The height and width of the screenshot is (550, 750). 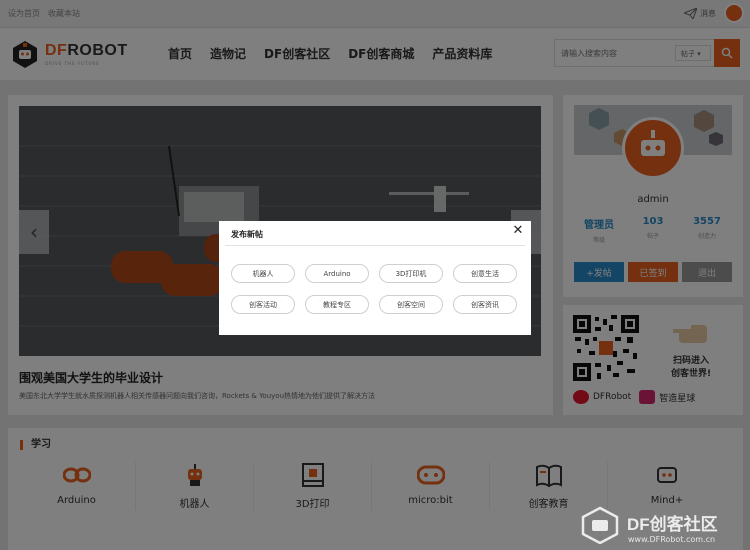 What do you see at coordinates (337, 304) in the screenshot?
I see `category-option-tutorials: 教程专区` at bounding box center [337, 304].